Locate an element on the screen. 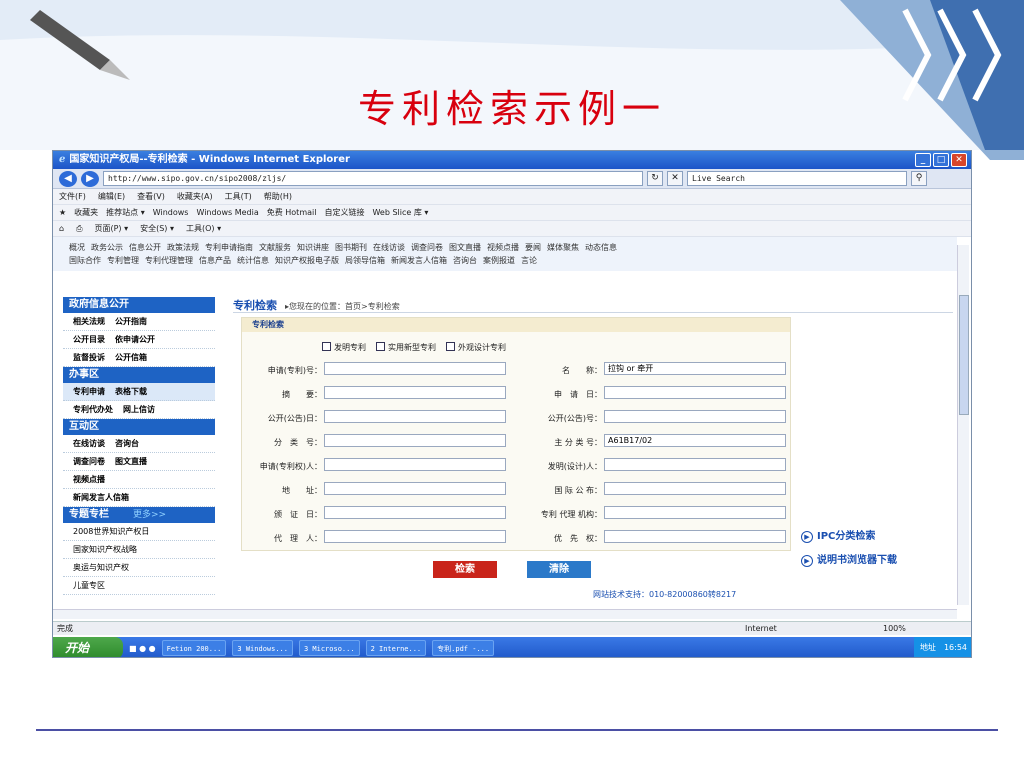 The width and height of the screenshot is (1024, 768). sidebar-link: 视频点播 is located at coordinates (89, 479).